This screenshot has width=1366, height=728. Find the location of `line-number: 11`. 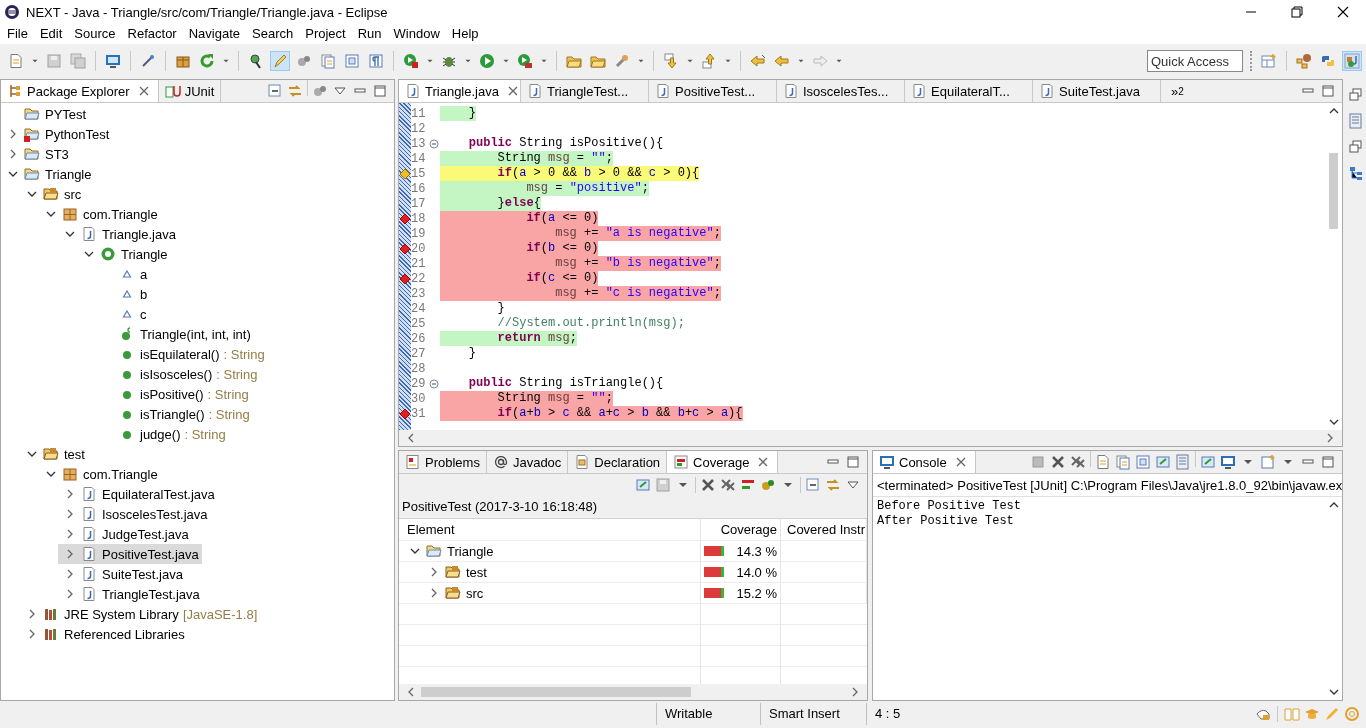

line-number: 11 is located at coordinates (419, 113).